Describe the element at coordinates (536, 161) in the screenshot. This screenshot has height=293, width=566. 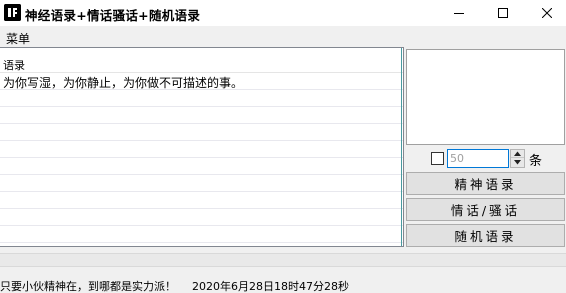
I see `count-unit-label: 条` at that location.